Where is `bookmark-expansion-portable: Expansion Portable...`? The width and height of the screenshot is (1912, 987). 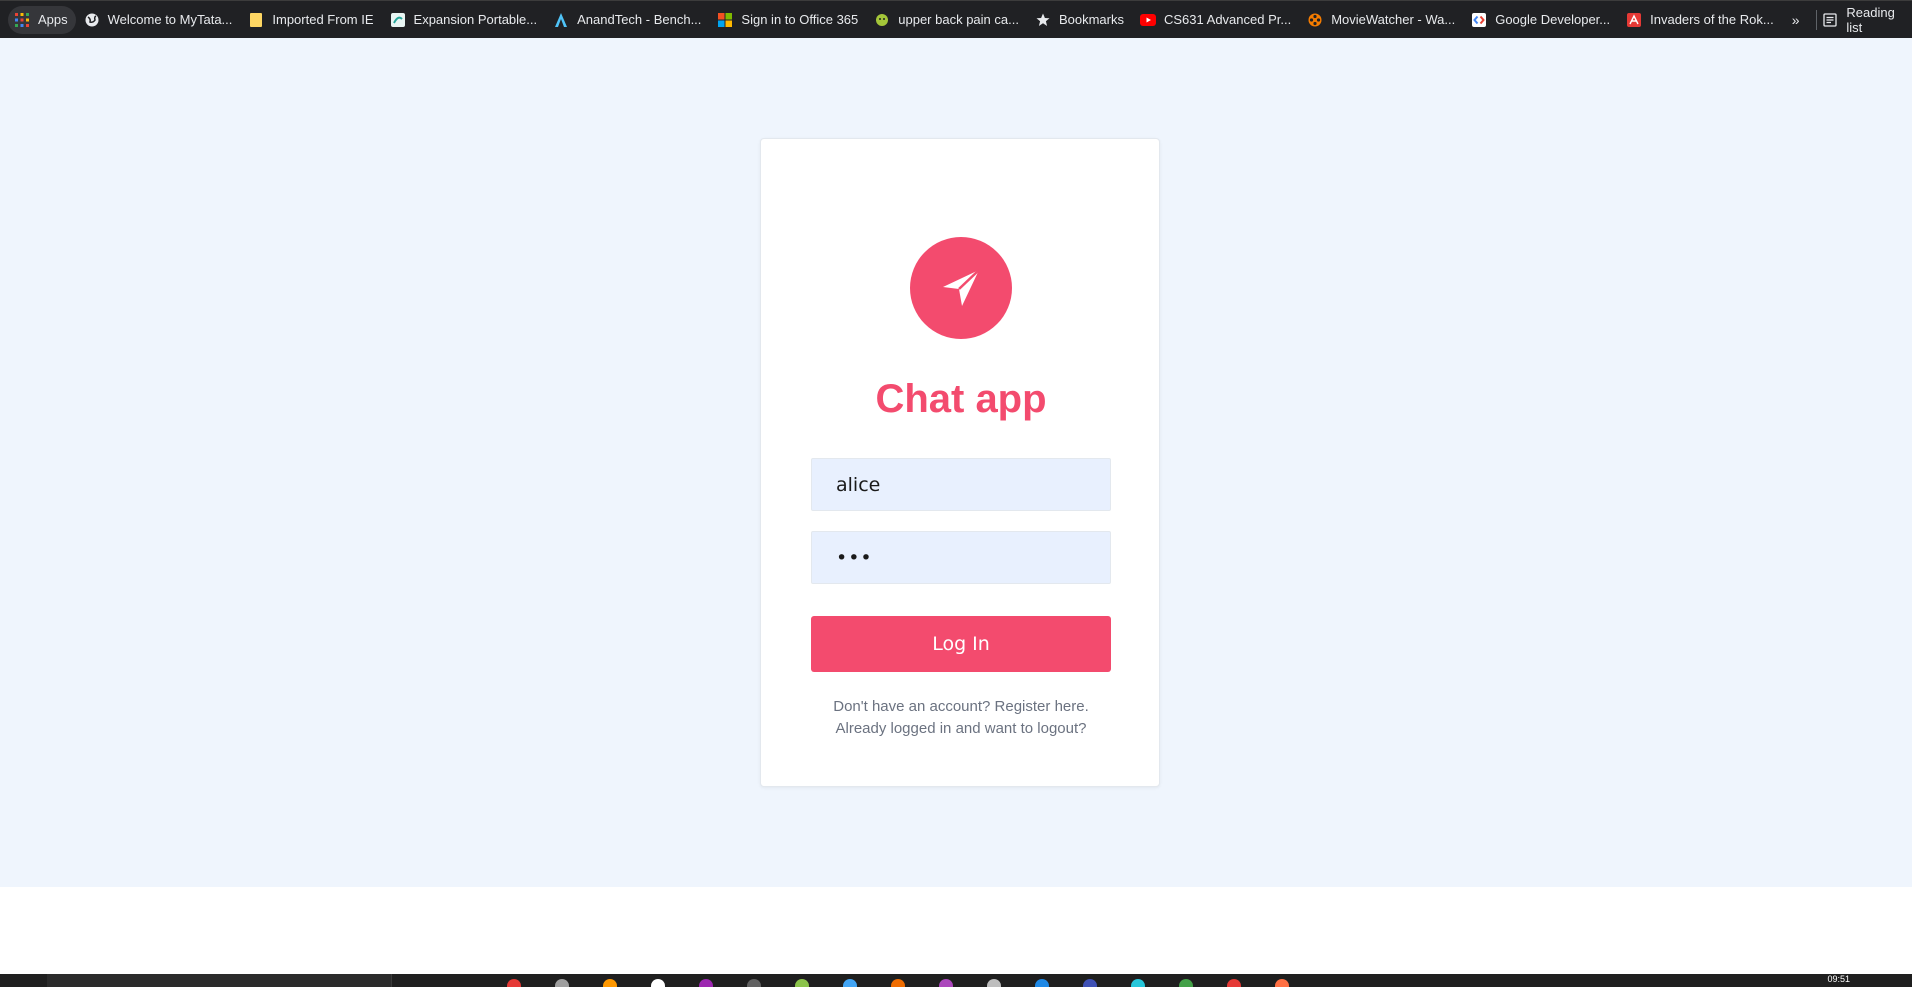
bookmark-expansion-portable: Expansion Portable... is located at coordinates (464, 20).